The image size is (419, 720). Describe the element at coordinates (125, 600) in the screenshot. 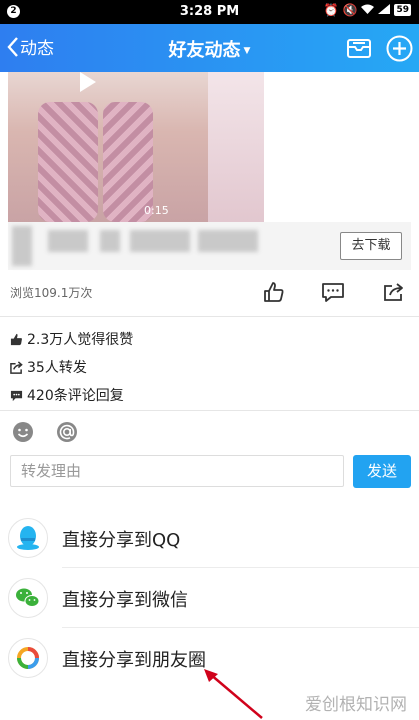

I see `share-option-label: 直接分享到微信` at that location.